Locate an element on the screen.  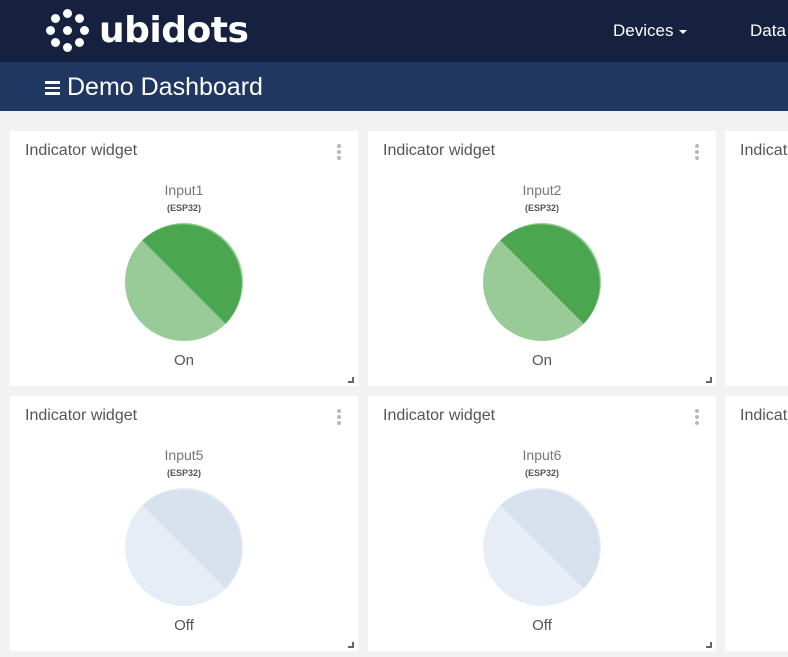
nav-devices-dropdown: Devices is located at coordinates (650, 31).